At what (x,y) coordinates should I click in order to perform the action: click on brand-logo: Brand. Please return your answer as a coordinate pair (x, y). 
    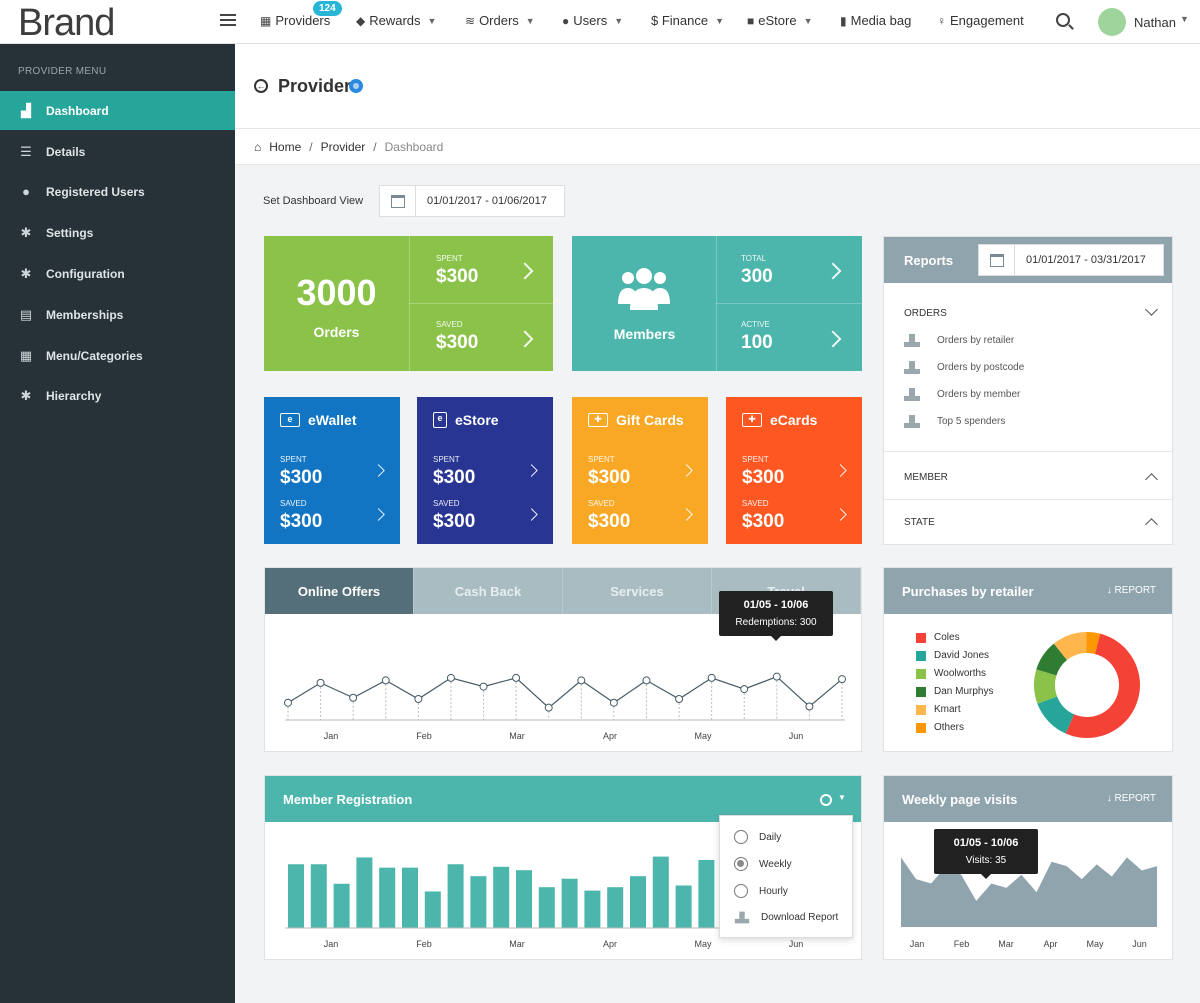
    Looking at the image, I should click on (66, 23).